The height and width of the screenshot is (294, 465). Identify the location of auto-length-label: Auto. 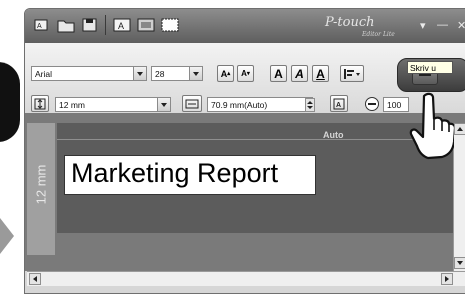
(333, 135).